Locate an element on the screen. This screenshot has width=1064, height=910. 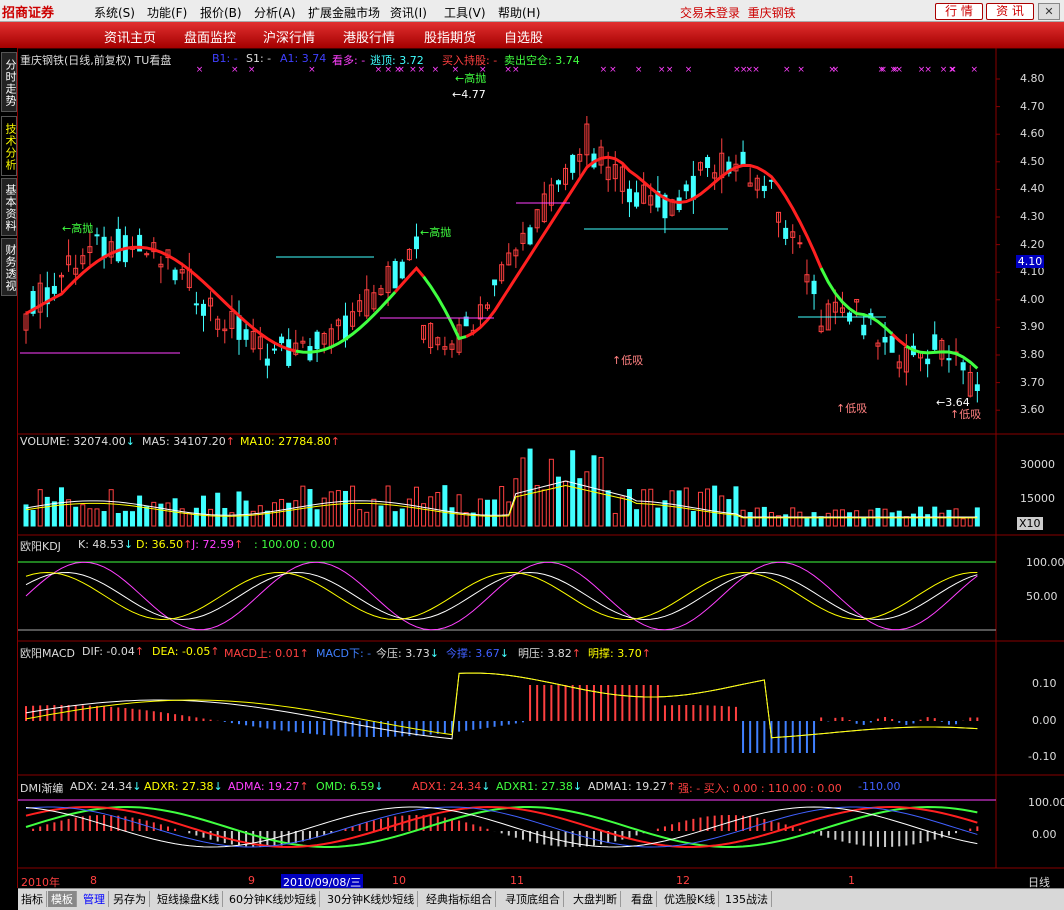
macd-line is located at coordinates (501, 705).